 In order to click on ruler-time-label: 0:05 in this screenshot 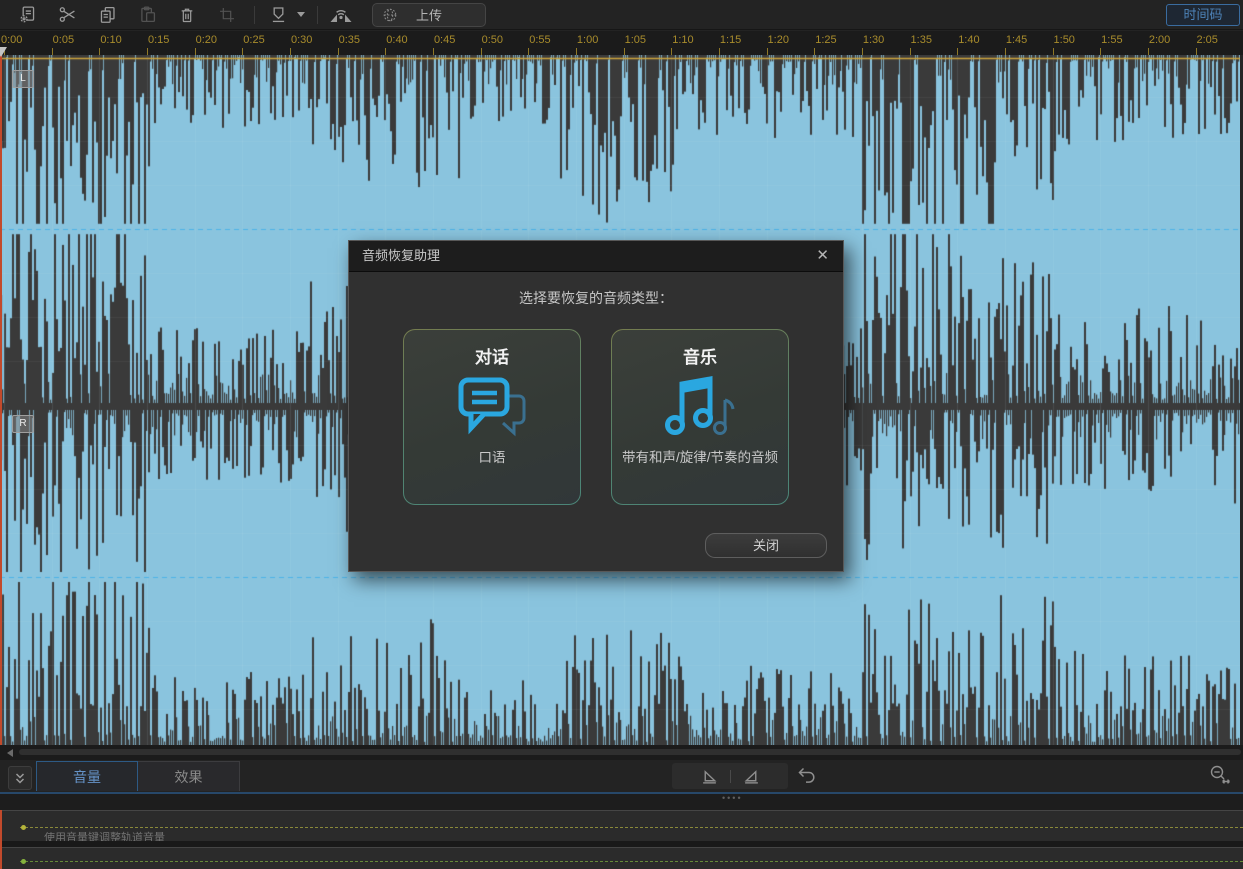, I will do `click(63, 40)`.